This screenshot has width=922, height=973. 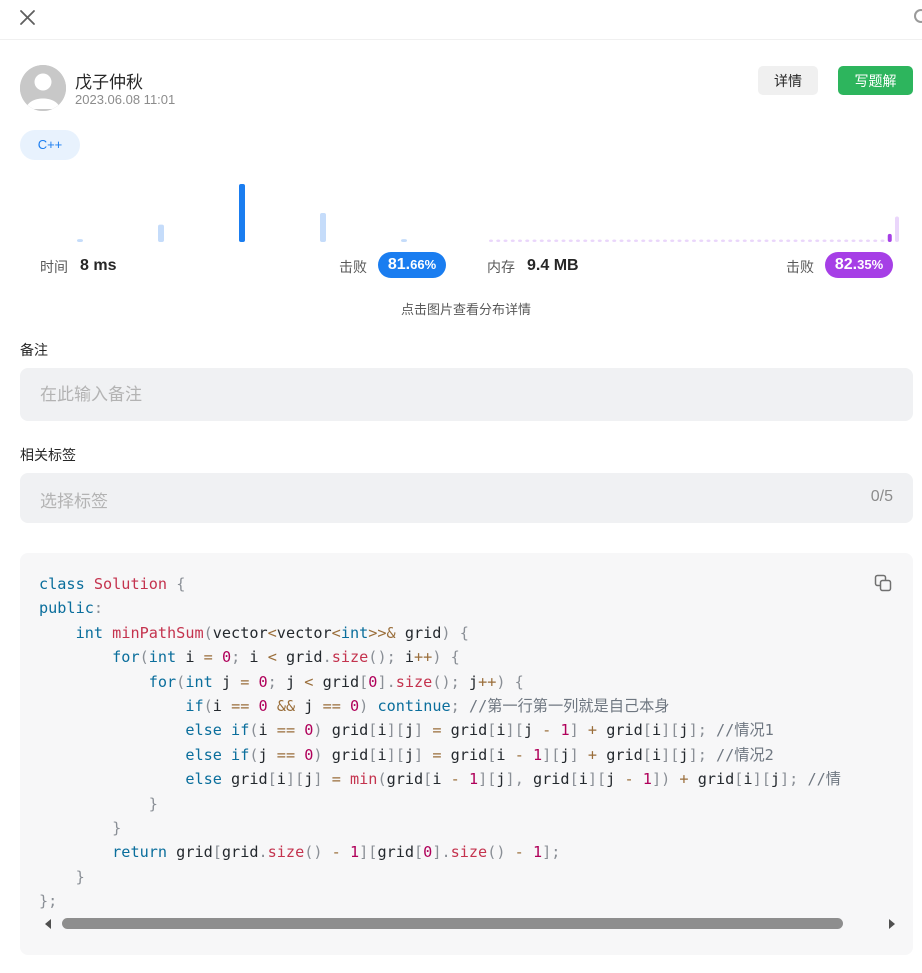 What do you see at coordinates (54, 268) in the screenshot?
I see `time-label: 时间` at bounding box center [54, 268].